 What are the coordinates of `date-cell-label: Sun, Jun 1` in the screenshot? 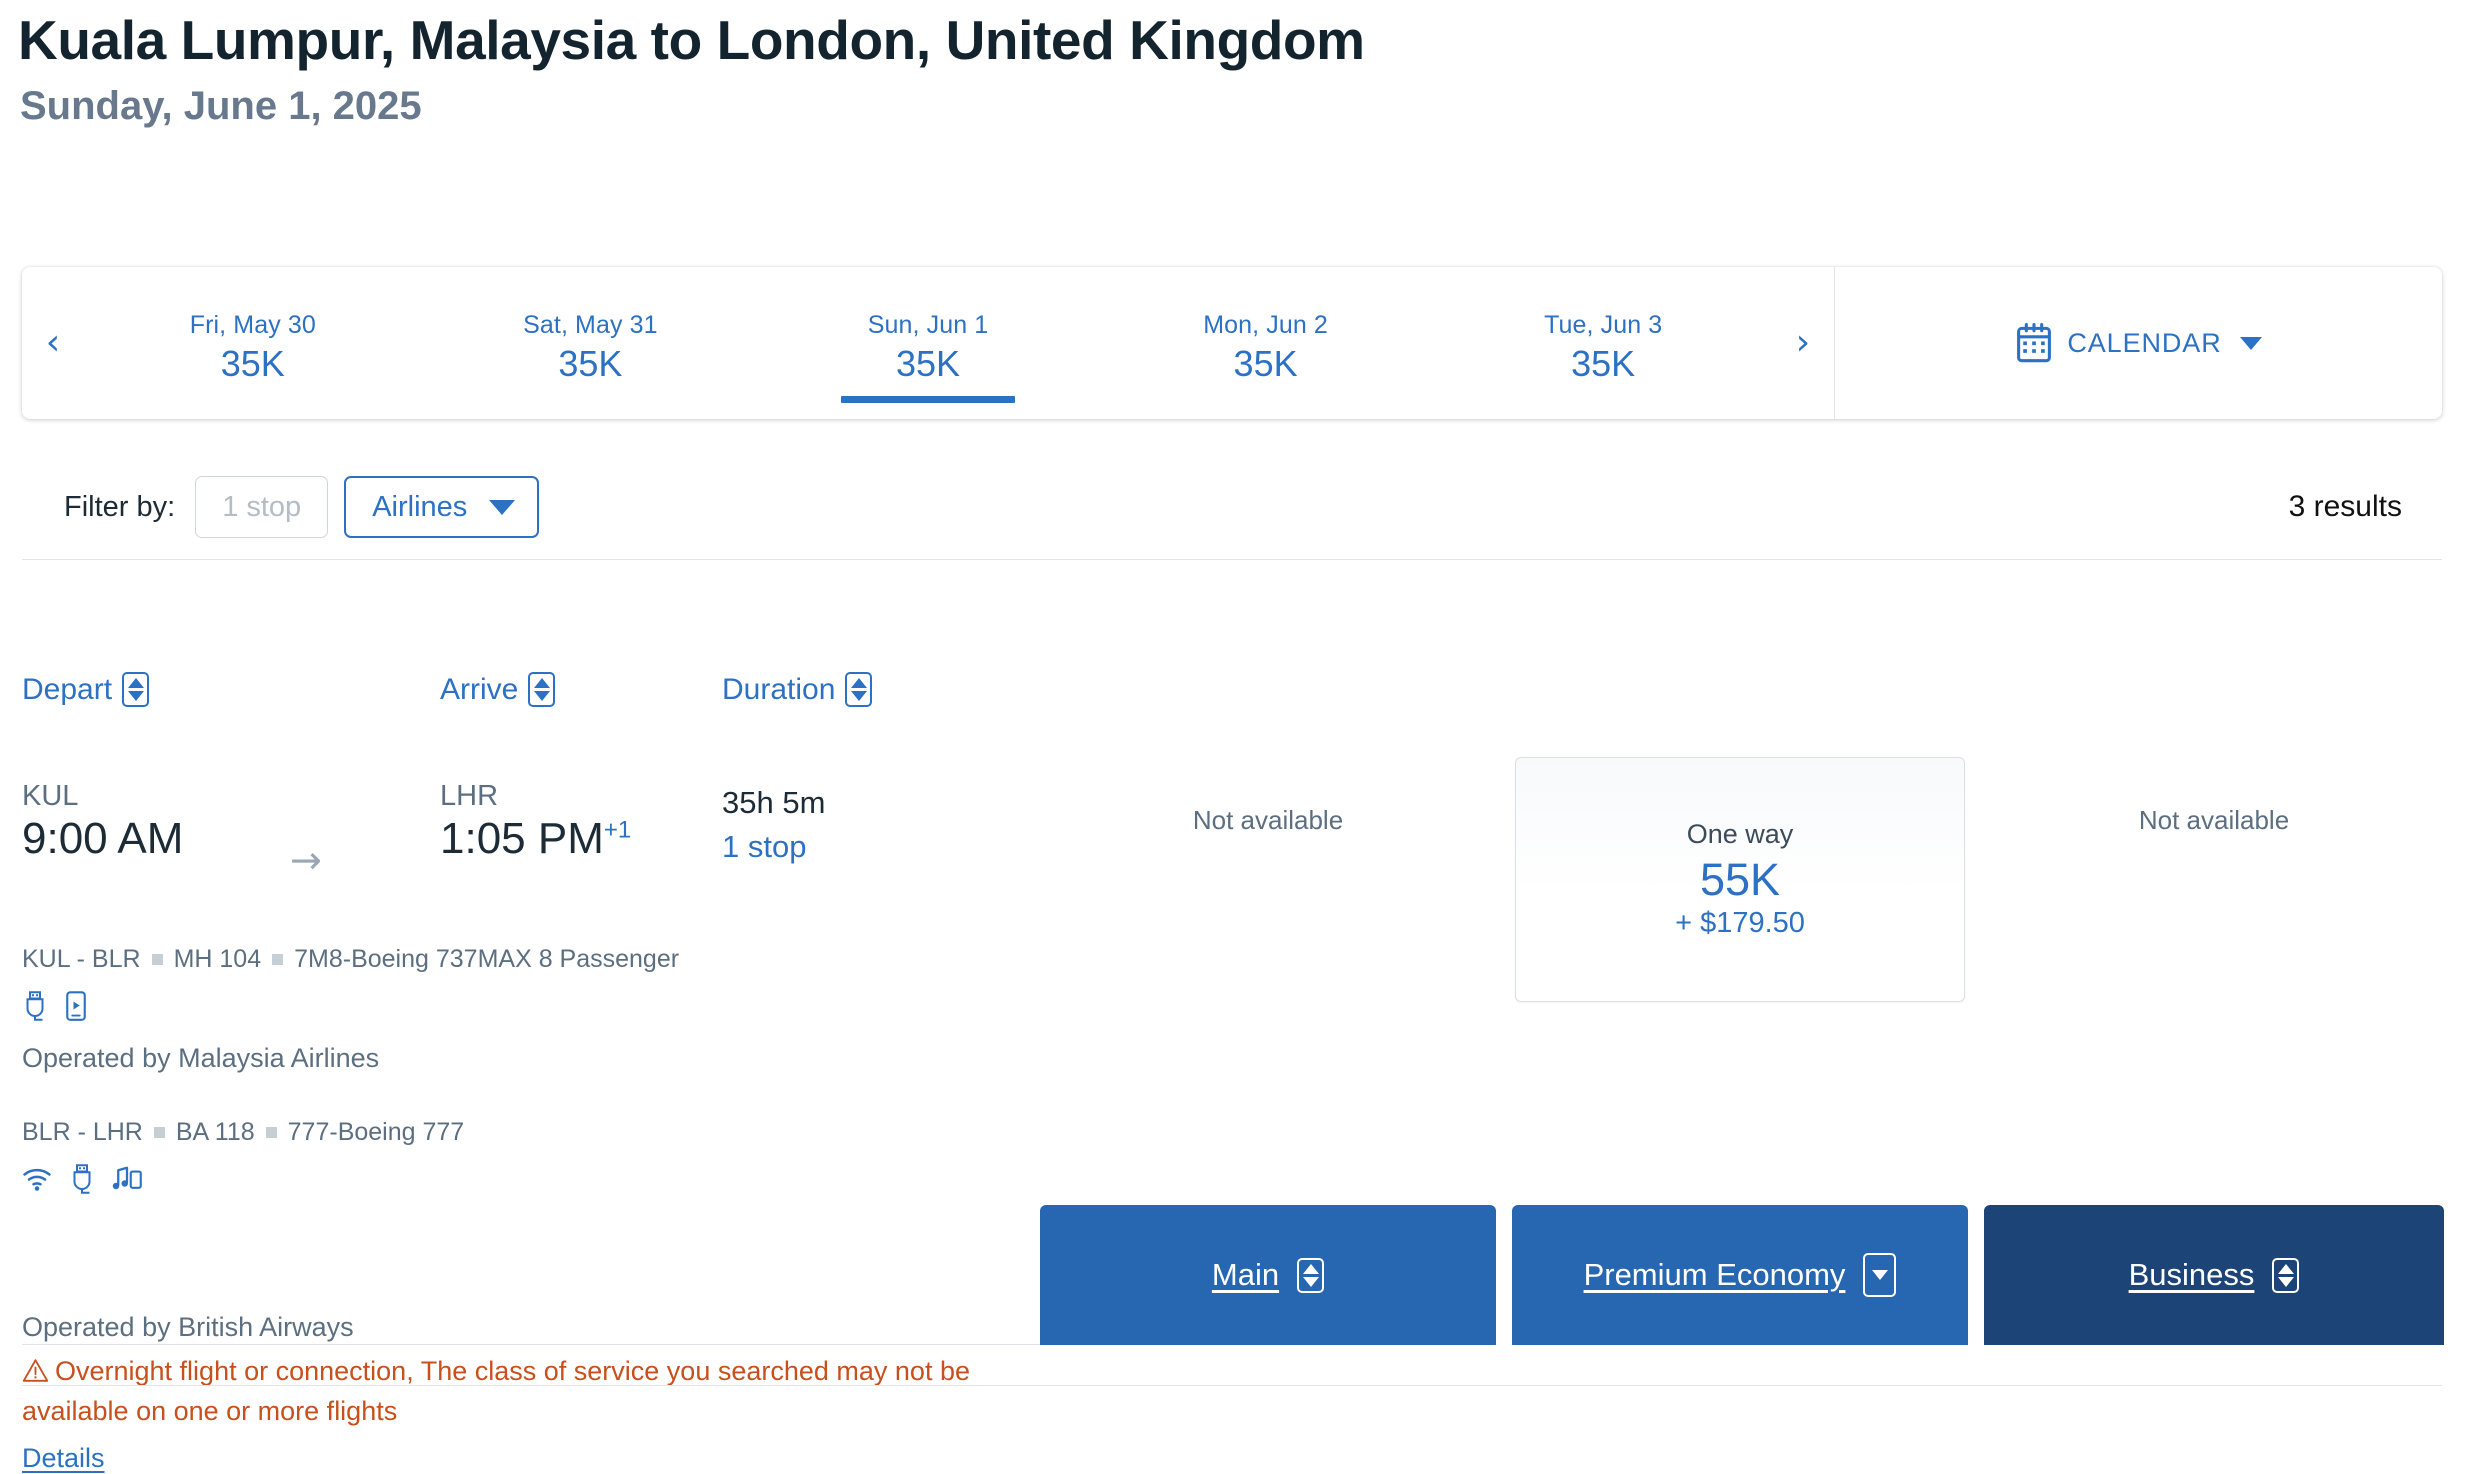 It's located at (928, 324).